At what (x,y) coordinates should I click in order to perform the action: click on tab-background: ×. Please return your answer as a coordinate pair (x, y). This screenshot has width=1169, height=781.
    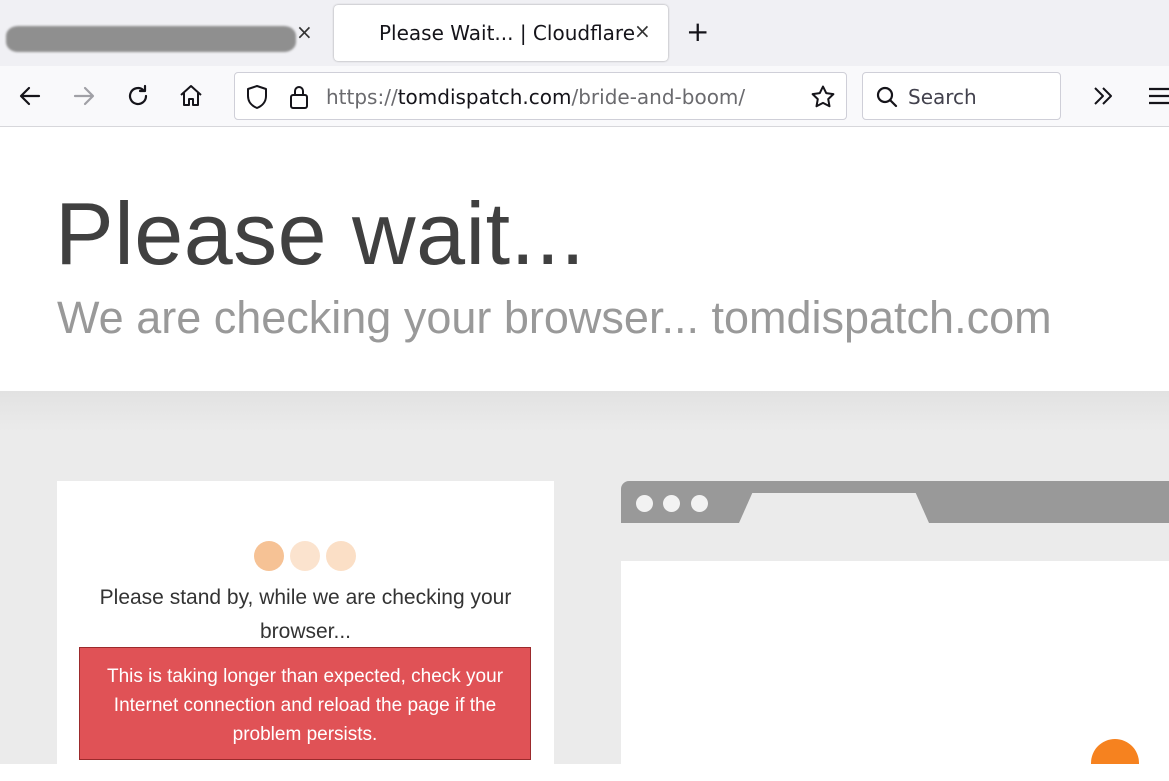
    Looking at the image, I should click on (165, 33).